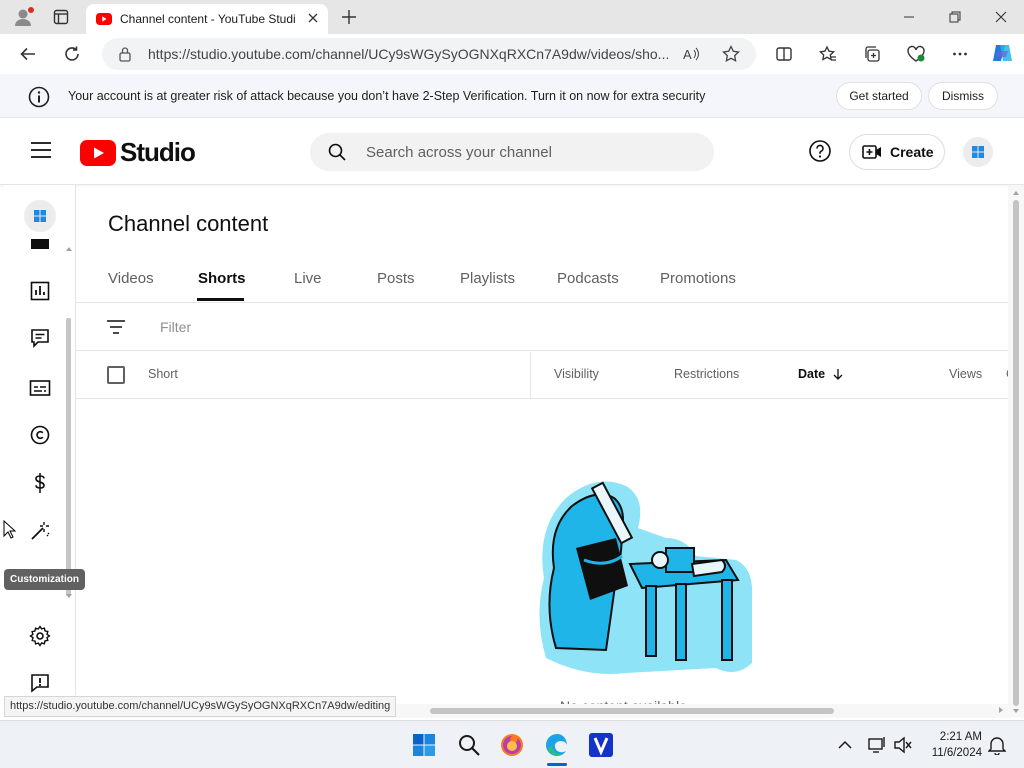 The width and height of the screenshot is (1024, 768). What do you see at coordinates (557, 748) in the screenshot?
I see `edge-icon` at bounding box center [557, 748].